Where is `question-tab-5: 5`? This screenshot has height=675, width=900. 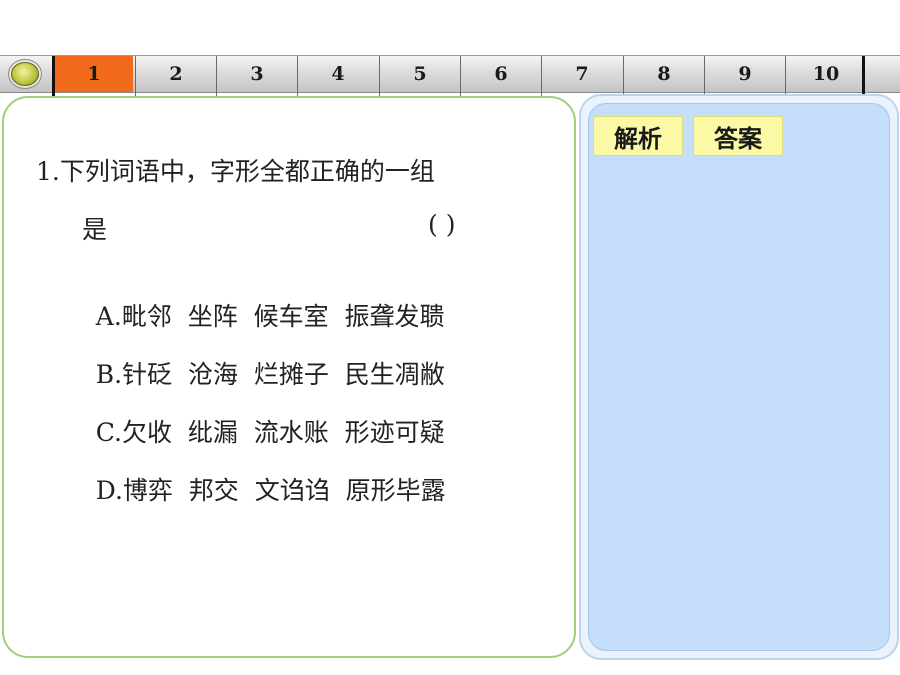 question-tab-5: 5 is located at coordinates (420, 74).